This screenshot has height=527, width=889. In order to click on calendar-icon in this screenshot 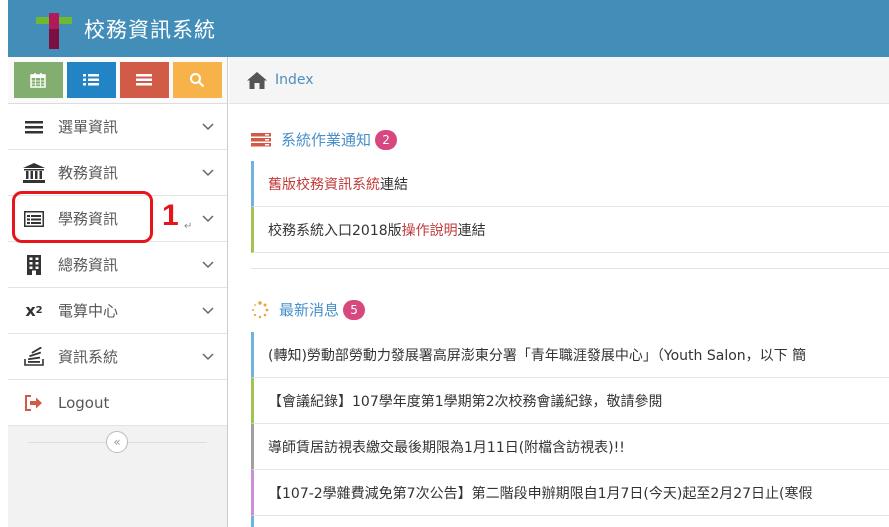, I will do `click(38, 80)`.